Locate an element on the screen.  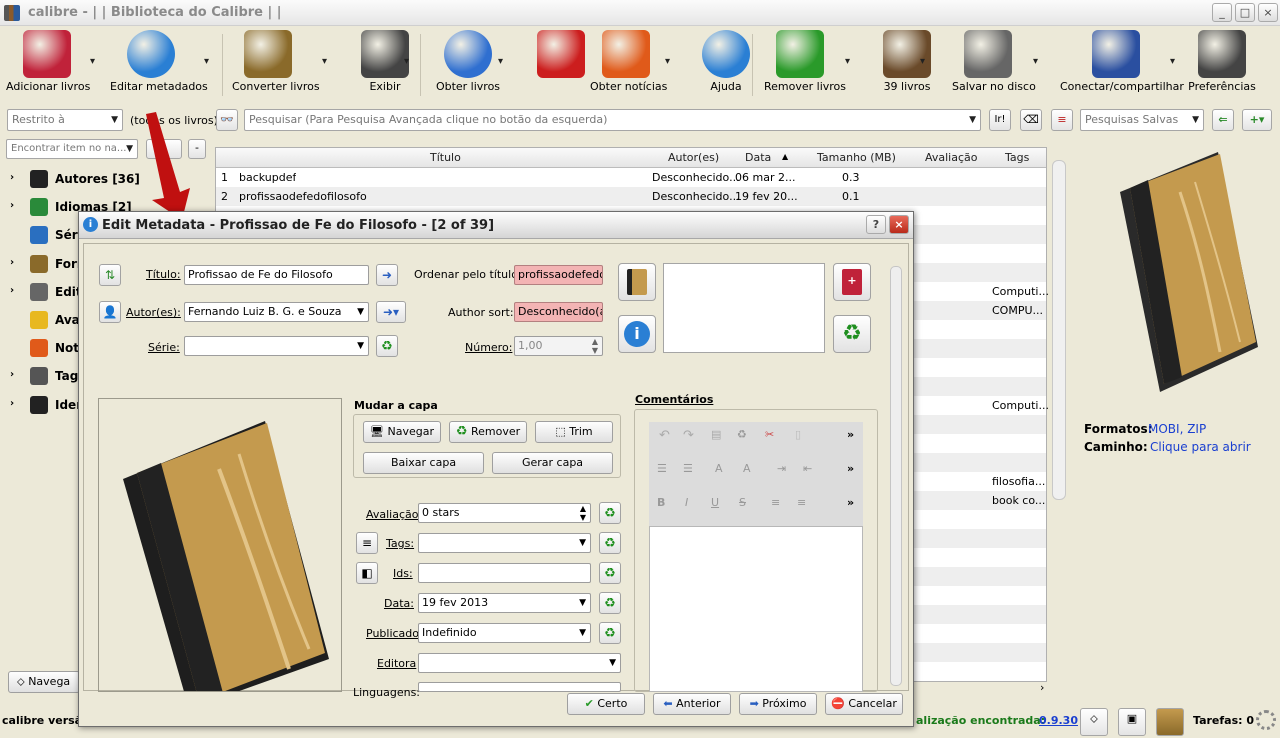
toolbar-item-1: Editar metadados is located at coordinates (159, 61).